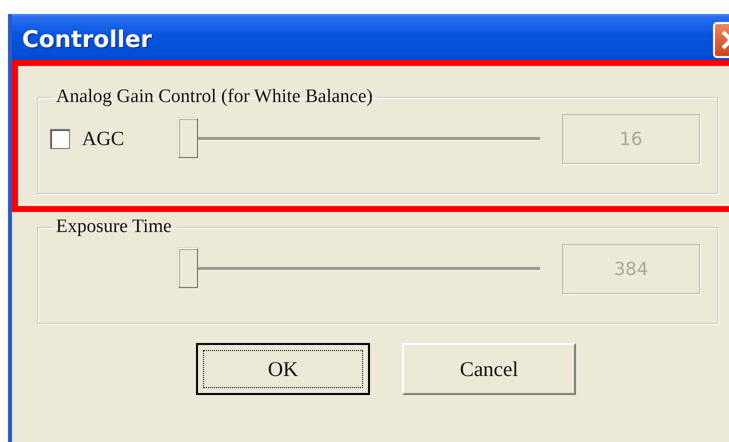  I want to click on group-title: Exposure Time, so click(114, 227).